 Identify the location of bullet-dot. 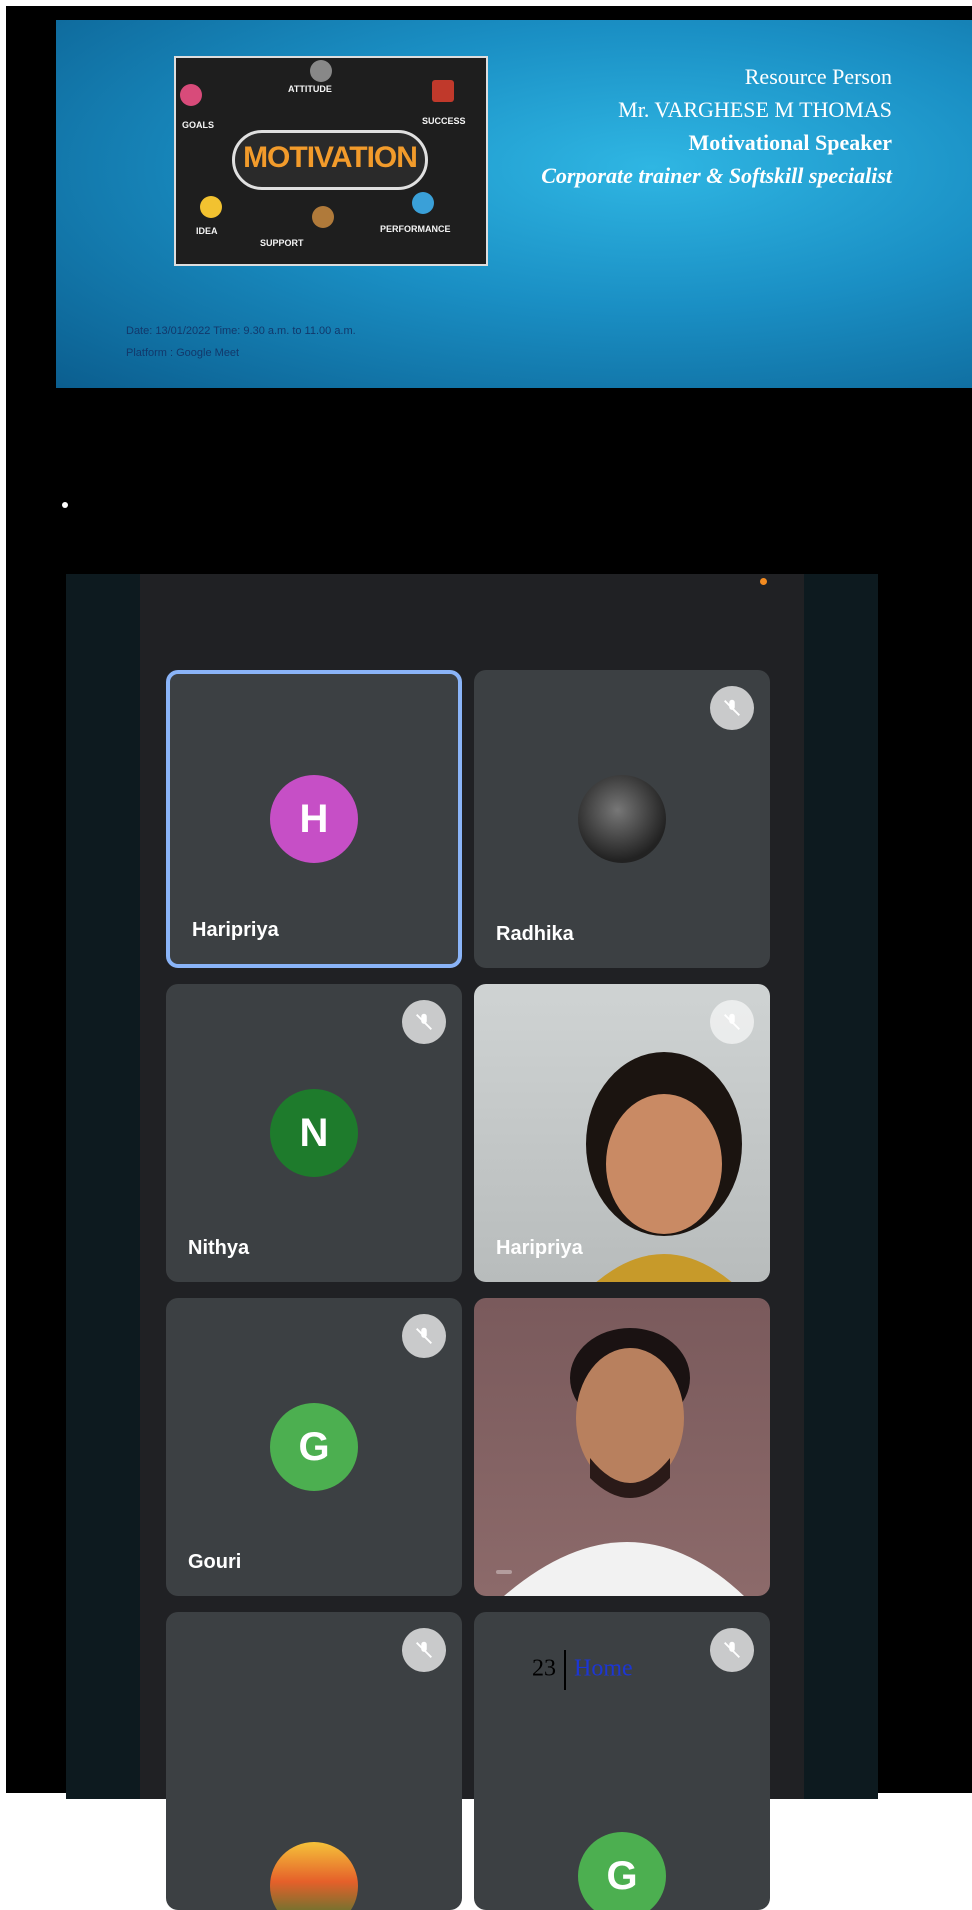
(65, 505).